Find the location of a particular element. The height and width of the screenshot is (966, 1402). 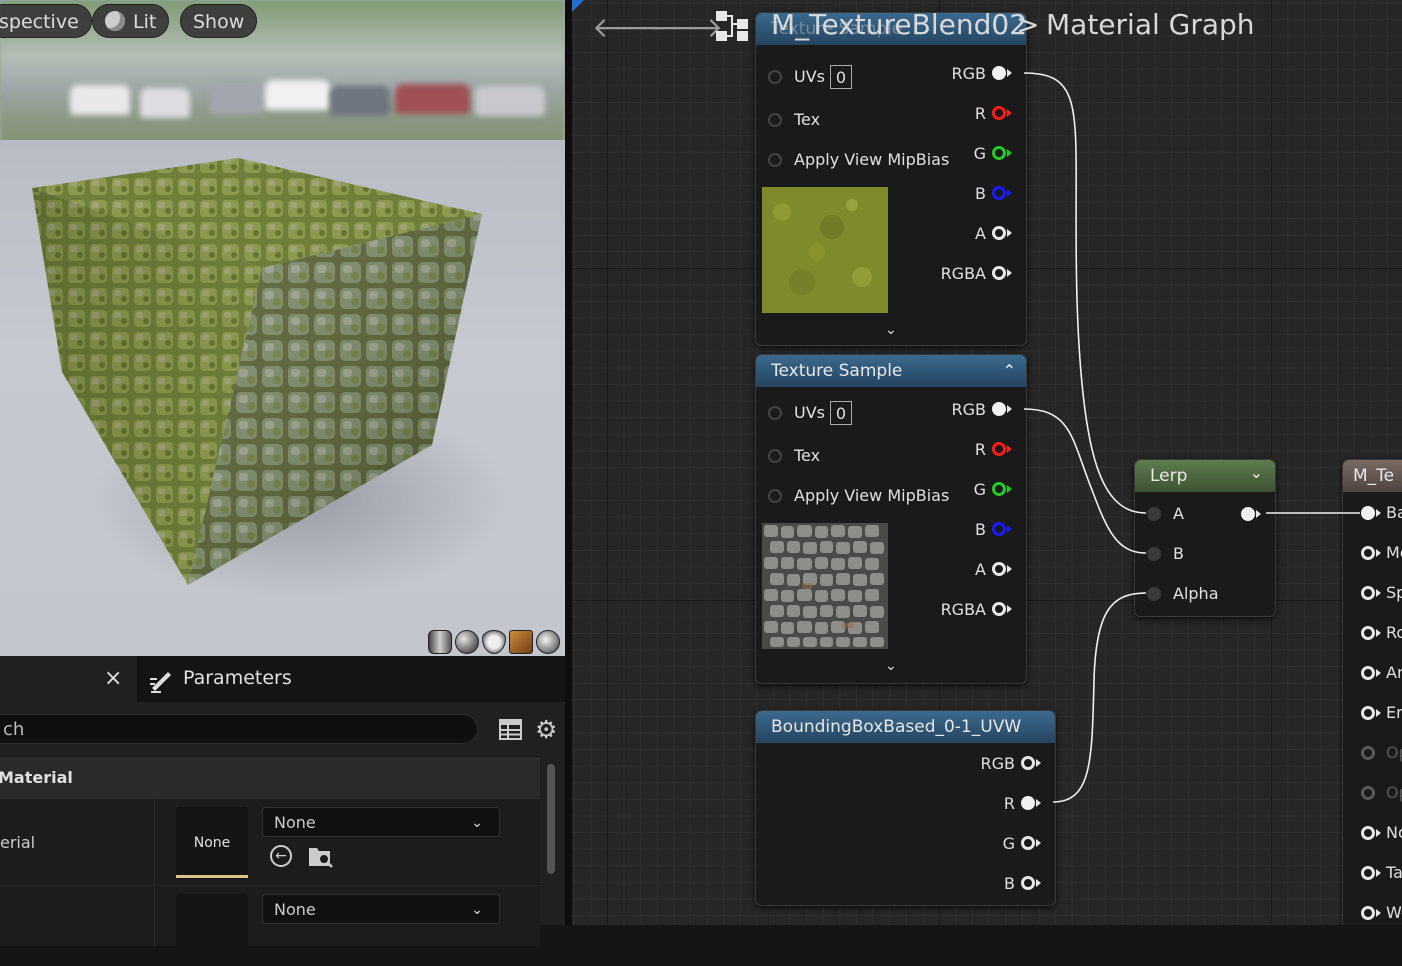

cylinder-icon is located at coordinates (440, 642).